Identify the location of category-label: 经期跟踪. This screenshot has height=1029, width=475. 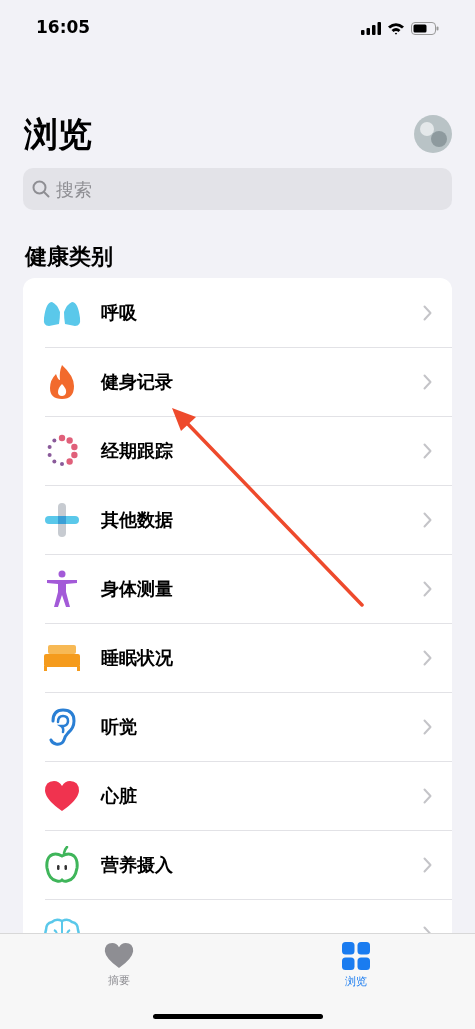
(137, 451).